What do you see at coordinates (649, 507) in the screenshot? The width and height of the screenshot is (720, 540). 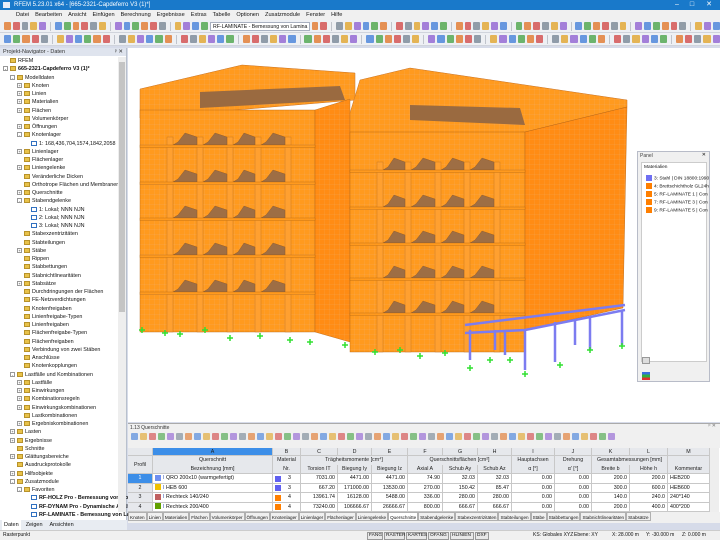 I see `value-cell: 400.0` at bounding box center [649, 507].